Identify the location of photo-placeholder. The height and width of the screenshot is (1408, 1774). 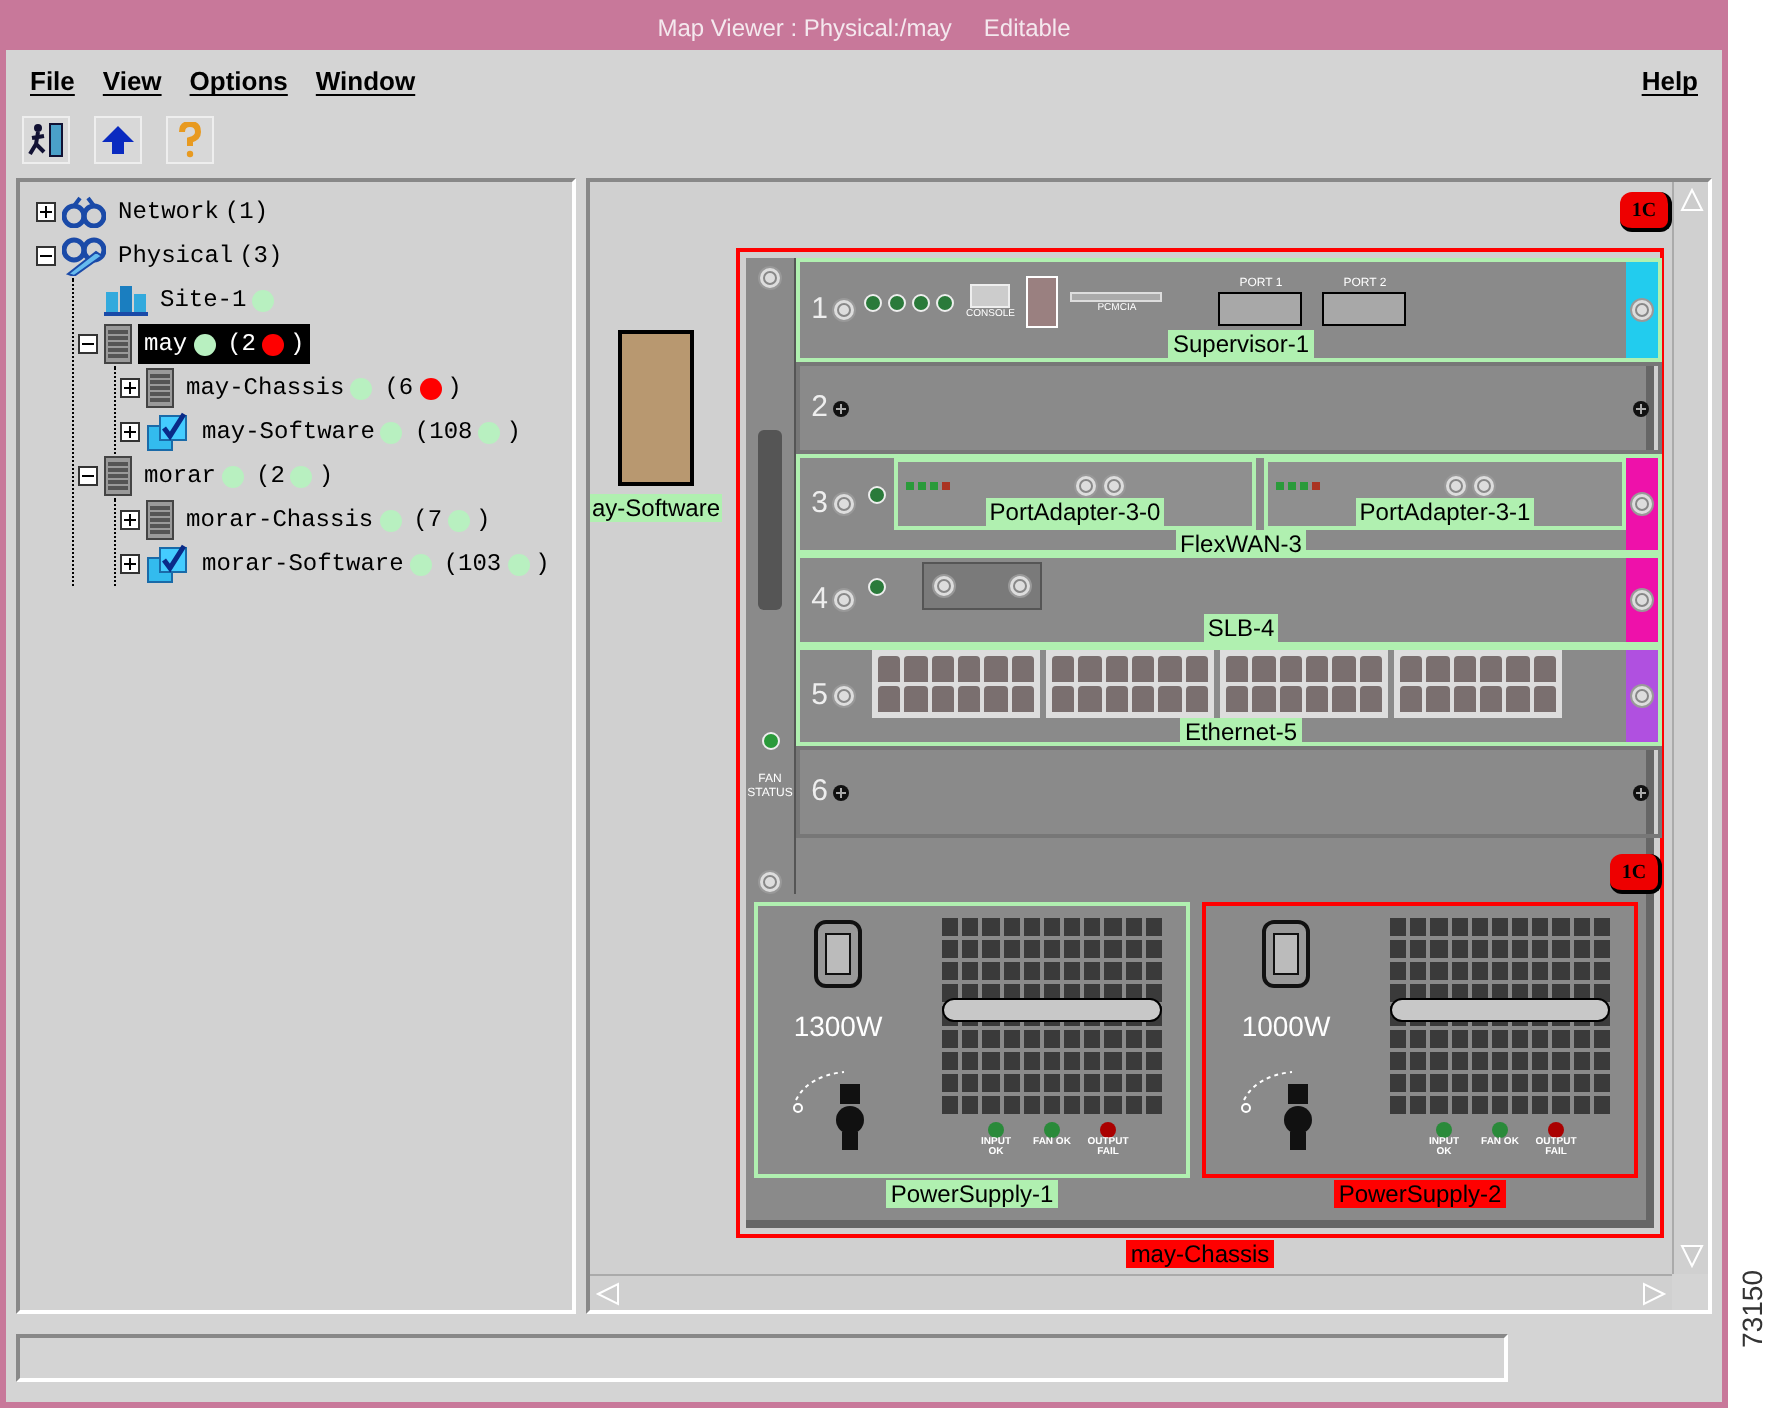
(656, 408).